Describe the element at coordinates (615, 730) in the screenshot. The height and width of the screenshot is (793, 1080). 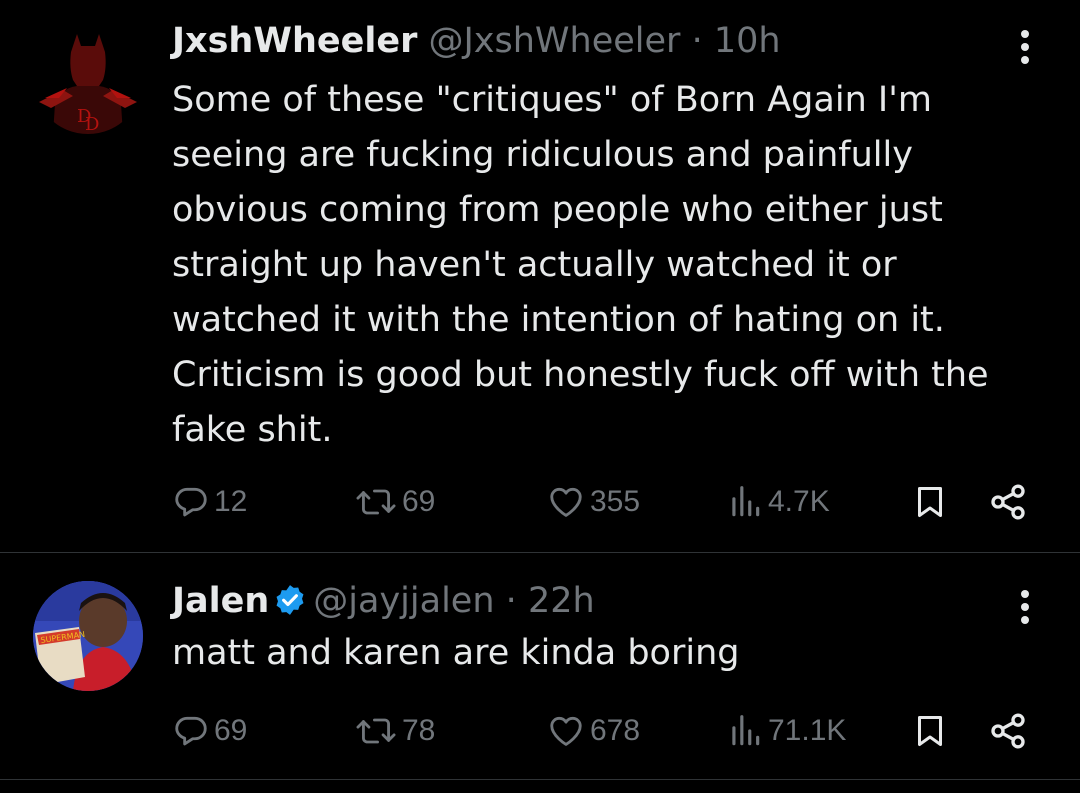
I see `like-count: 678` at that location.